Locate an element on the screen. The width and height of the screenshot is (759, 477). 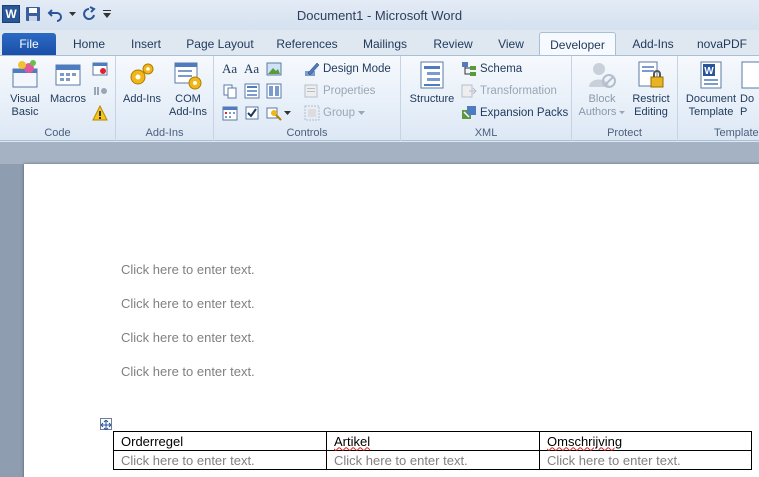
expansion-packs-label: Expansion Packs is located at coordinates (524, 113).